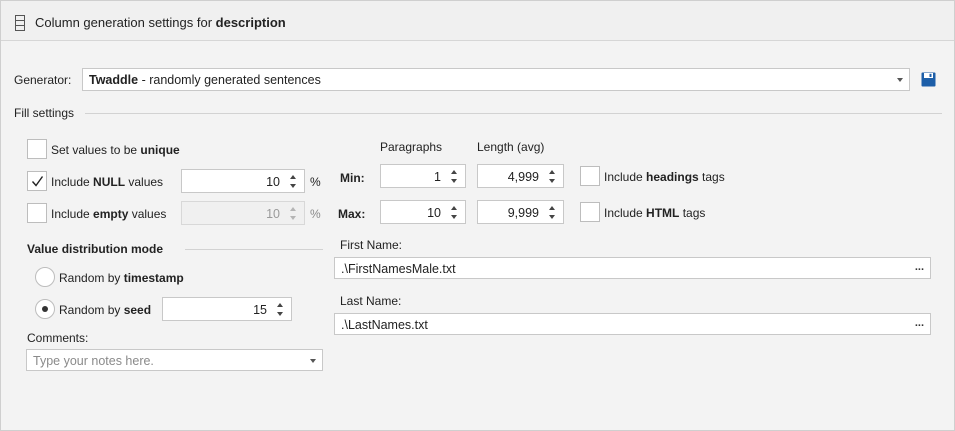 The width and height of the screenshot is (955, 431). Describe the element at coordinates (523, 177) in the screenshot. I see `min-length-value: 4,999` at that location.